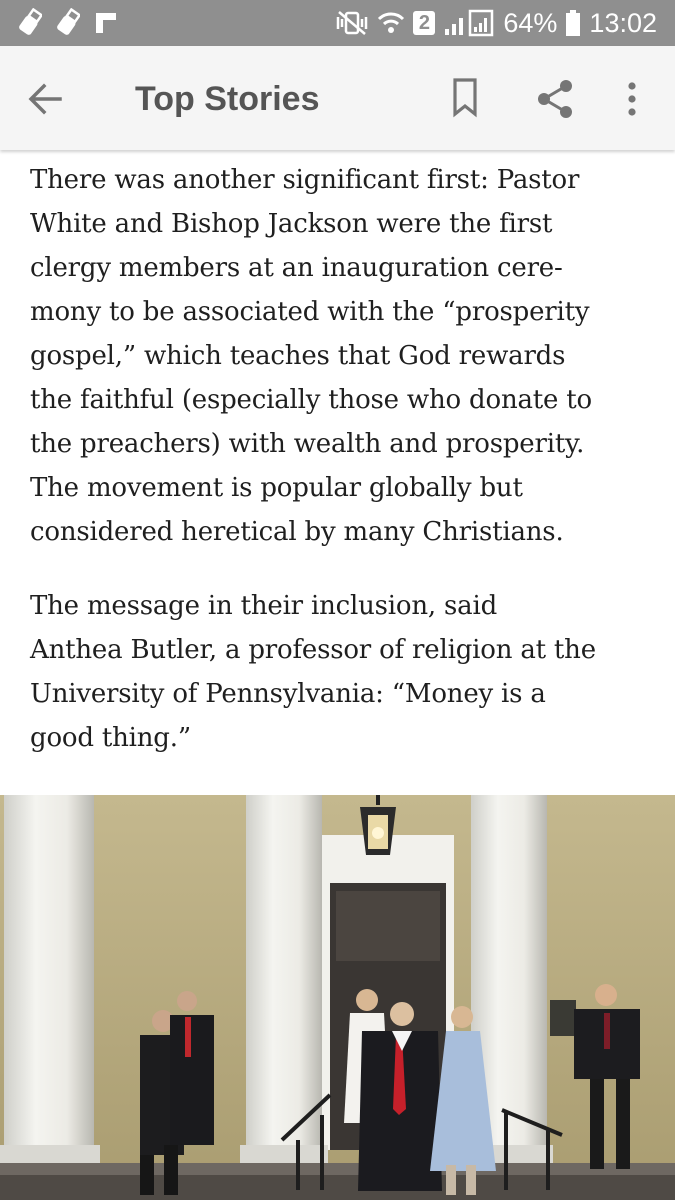  I want to click on app-bar: Top Stories, so click(337, 98).